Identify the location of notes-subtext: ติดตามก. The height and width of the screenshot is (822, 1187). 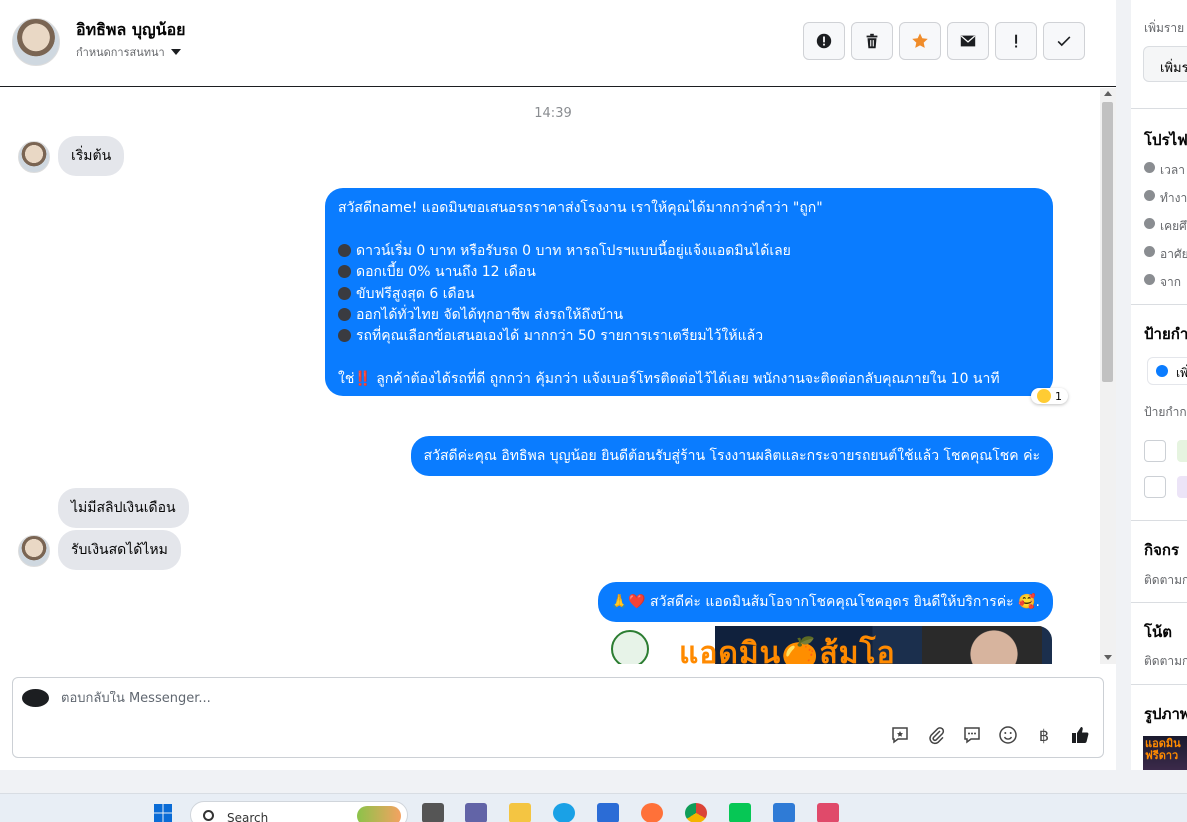
(1165, 661).